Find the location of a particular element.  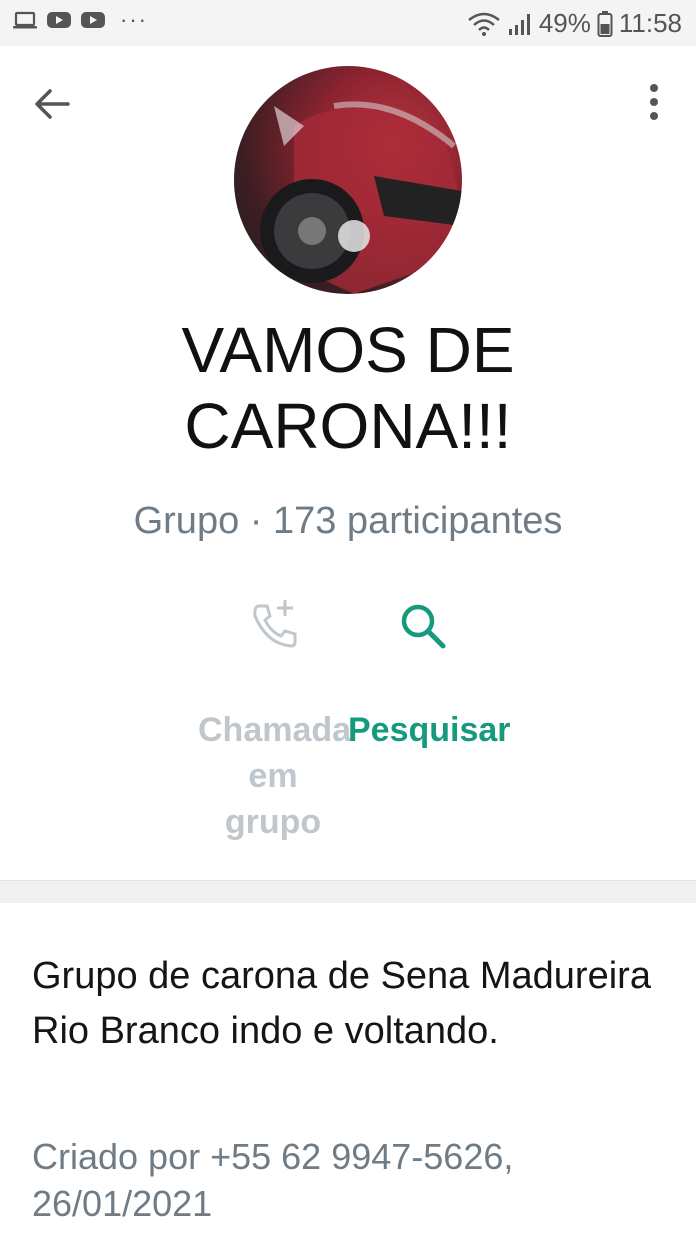

signal-icon is located at coordinates (519, 24).